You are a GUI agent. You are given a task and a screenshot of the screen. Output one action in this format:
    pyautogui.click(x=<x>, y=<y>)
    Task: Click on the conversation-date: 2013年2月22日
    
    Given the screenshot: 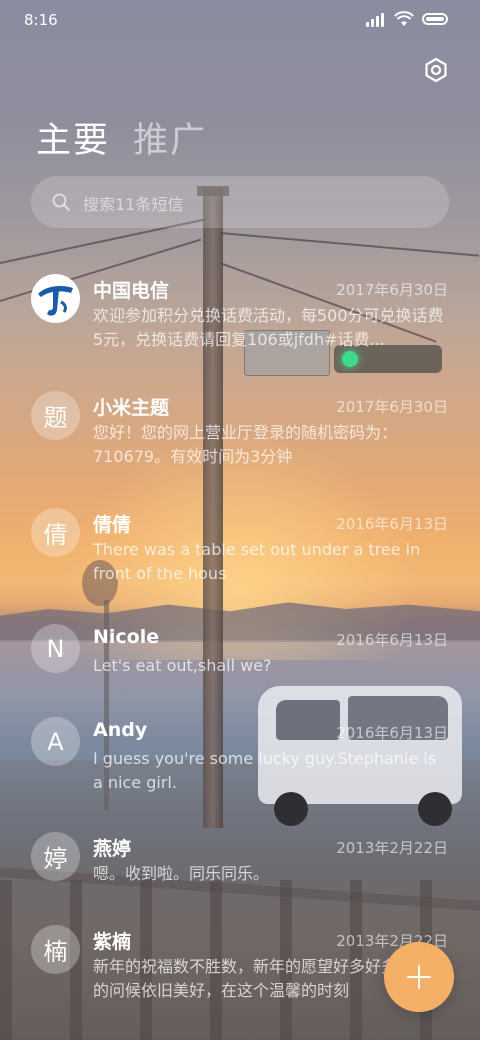 What is the action you would take?
    pyautogui.click(x=392, y=848)
    